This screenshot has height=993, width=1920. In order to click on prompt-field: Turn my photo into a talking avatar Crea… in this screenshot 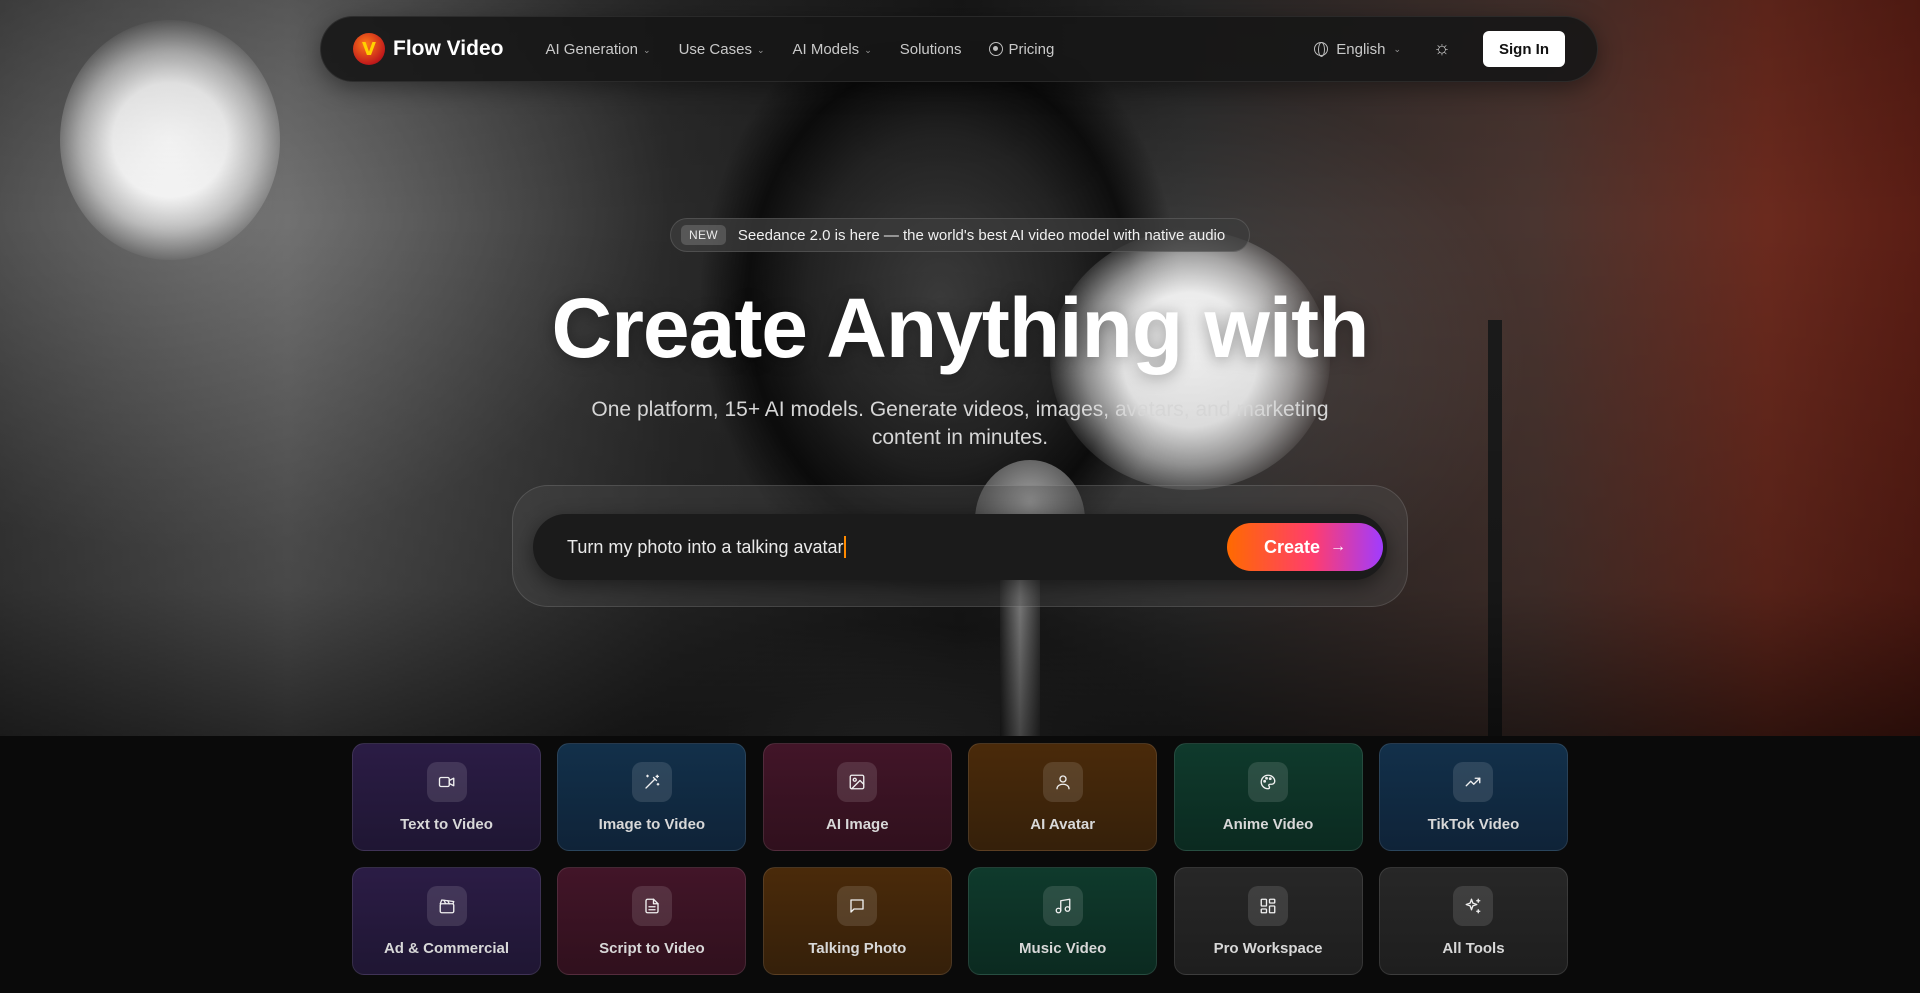, I will do `click(960, 547)`.